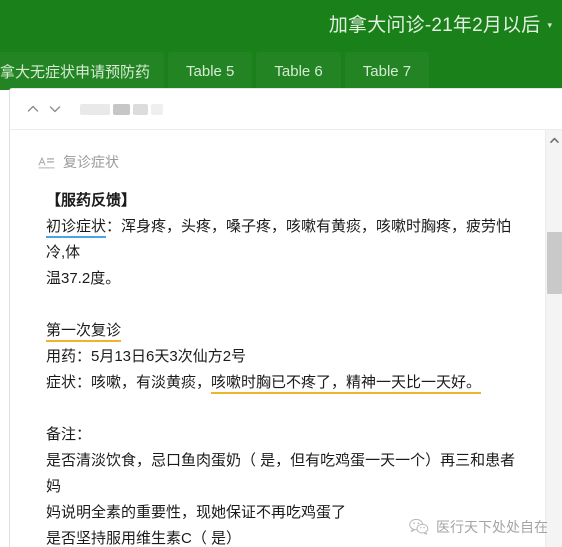 This screenshot has width=562, height=547. What do you see at coordinates (492, 527) in the screenshot?
I see `watermark-text: 医行天下处处自在` at bounding box center [492, 527].